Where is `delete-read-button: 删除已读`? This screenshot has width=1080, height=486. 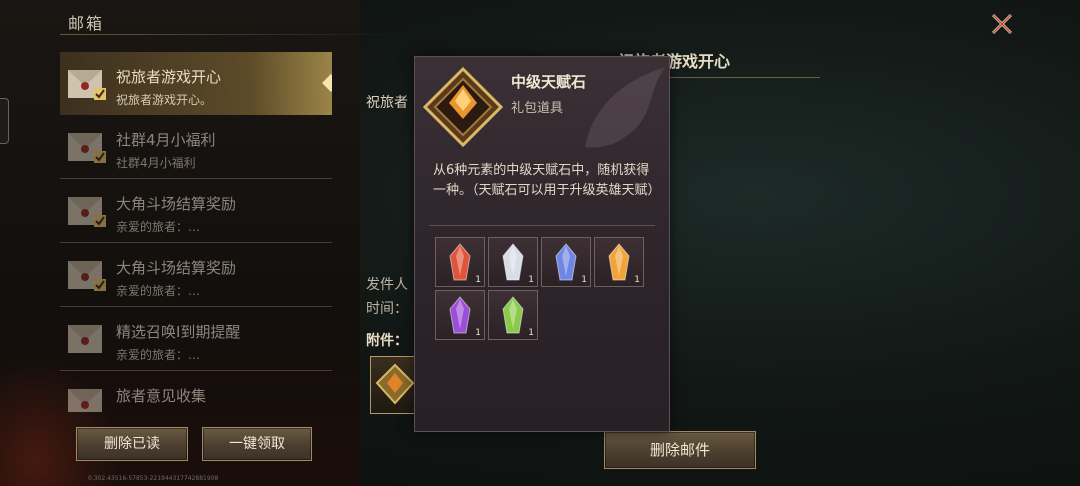 delete-read-button: 删除已读 is located at coordinates (132, 444).